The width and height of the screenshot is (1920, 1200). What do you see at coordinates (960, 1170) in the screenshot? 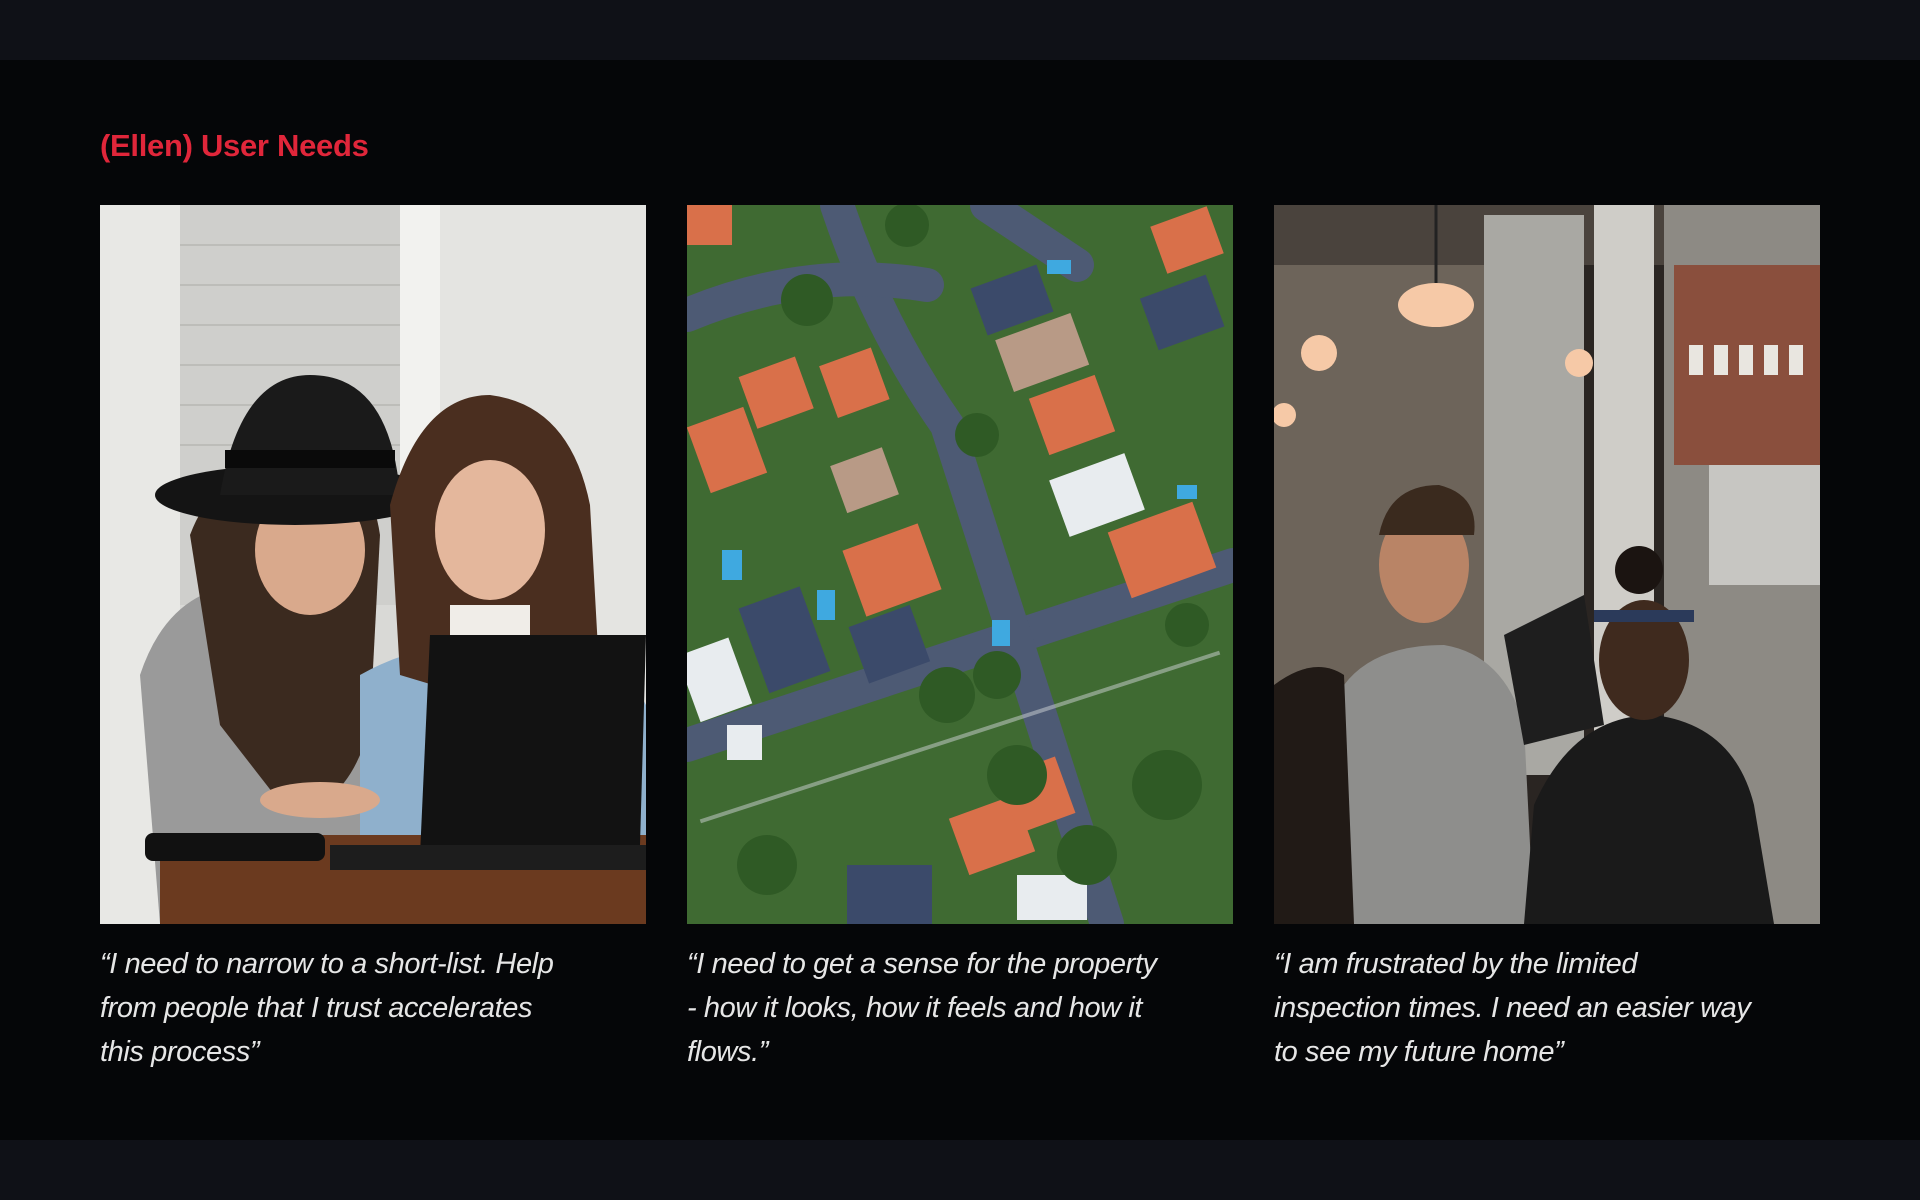
I see `bottom-letterbox-bar` at bounding box center [960, 1170].